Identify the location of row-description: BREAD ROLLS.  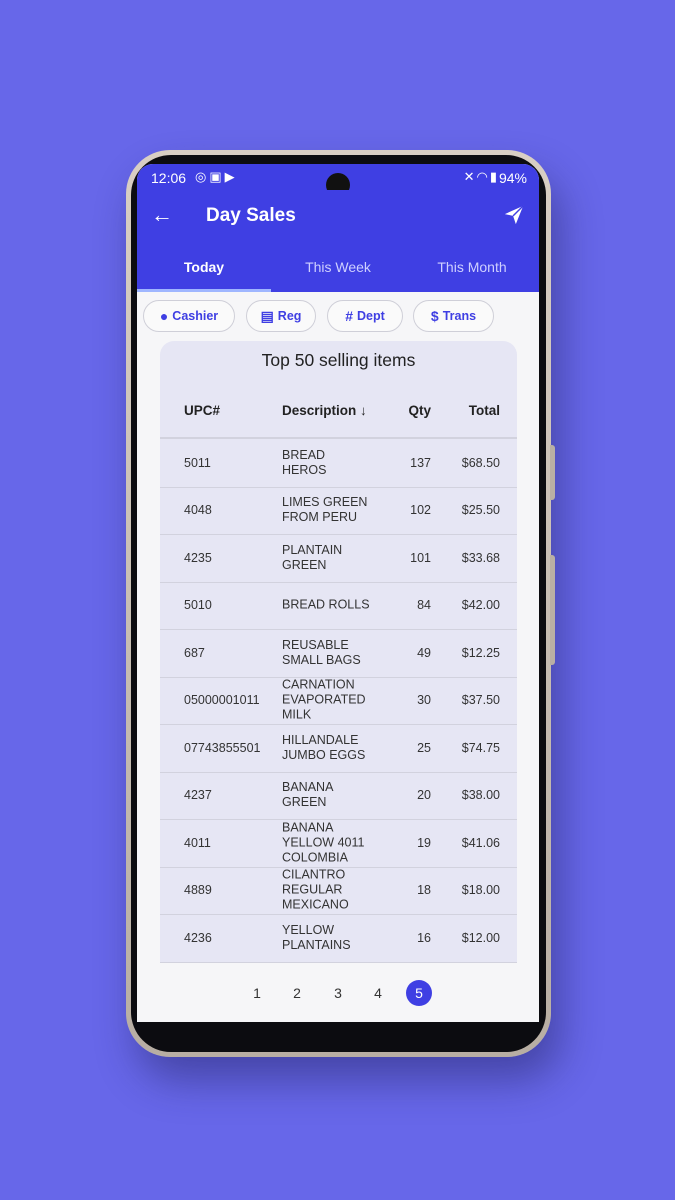
(326, 604).